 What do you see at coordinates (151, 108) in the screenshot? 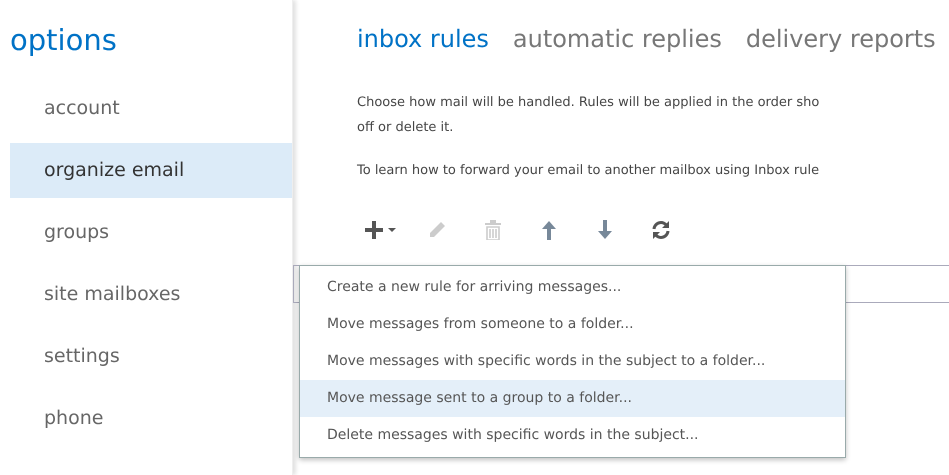
I see `sidebar-item: account` at bounding box center [151, 108].